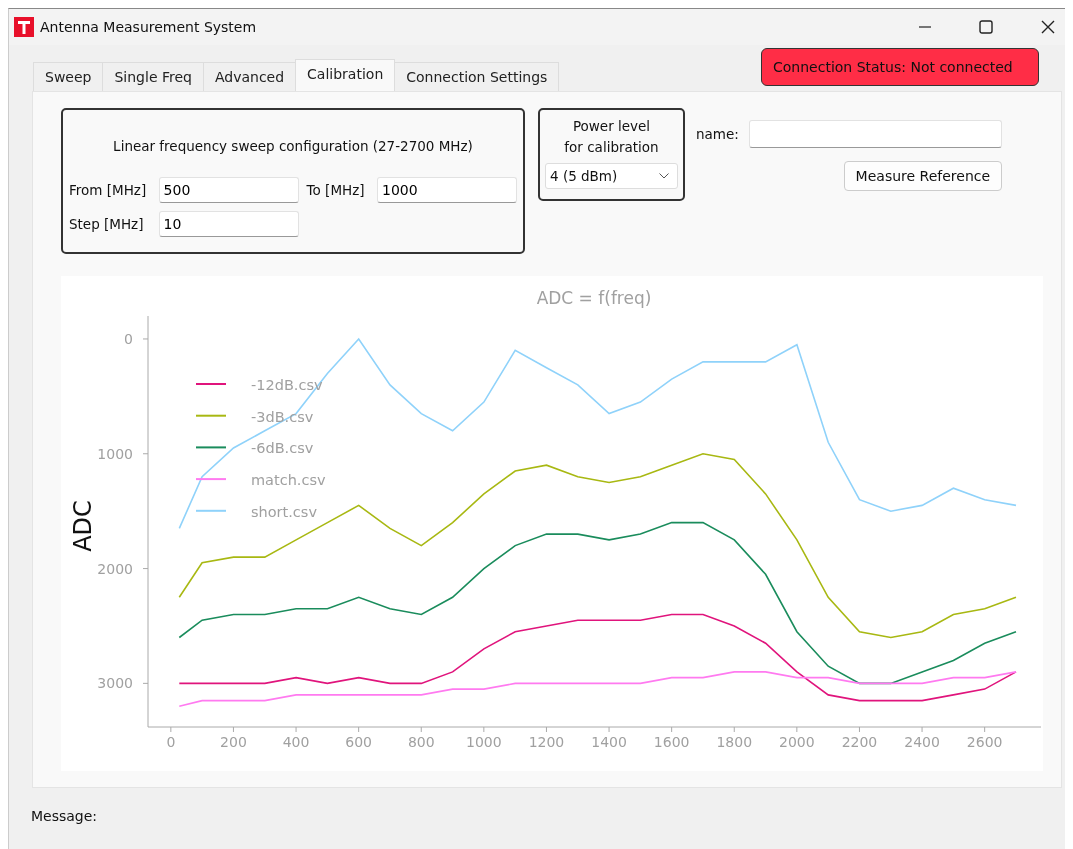 Image resolution: width=1073 pixels, height=849 pixels. I want to click on name-input-field, so click(875, 134).